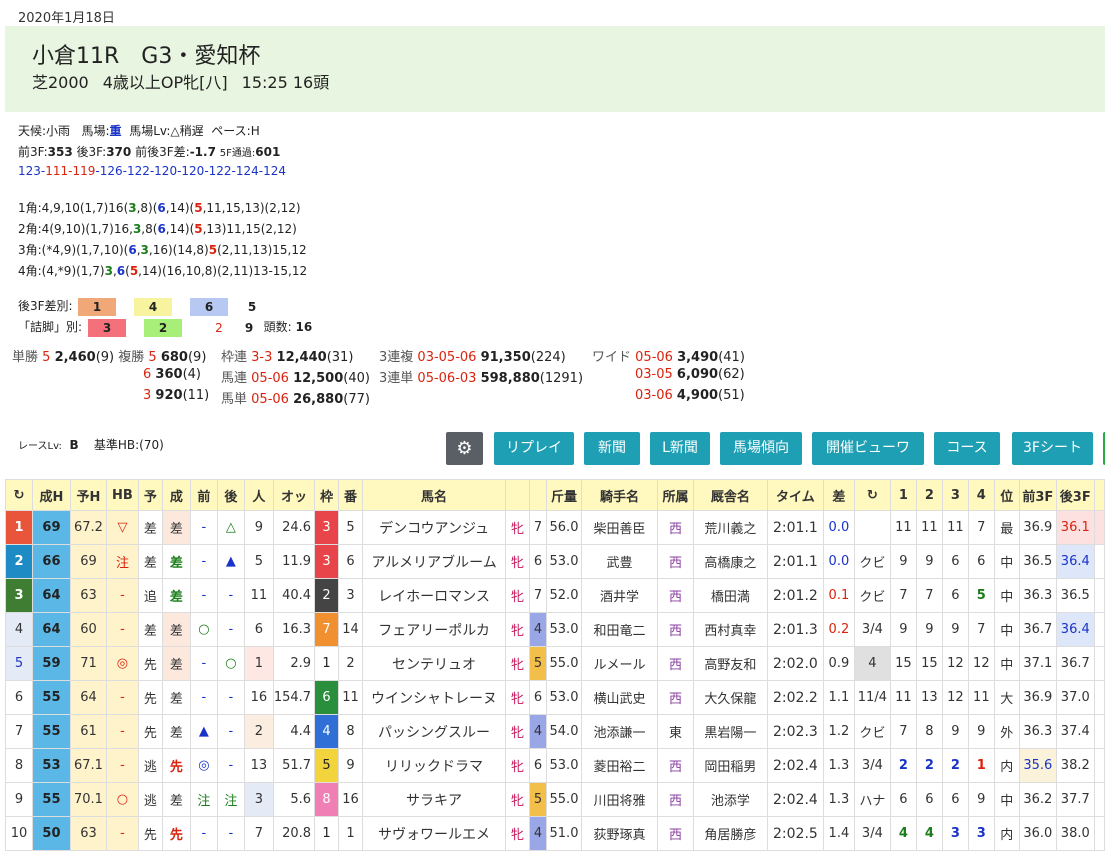 This screenshot has width=1105, height=857. I want to click on horse-name: レイホーロマンス, so click(434, 595).